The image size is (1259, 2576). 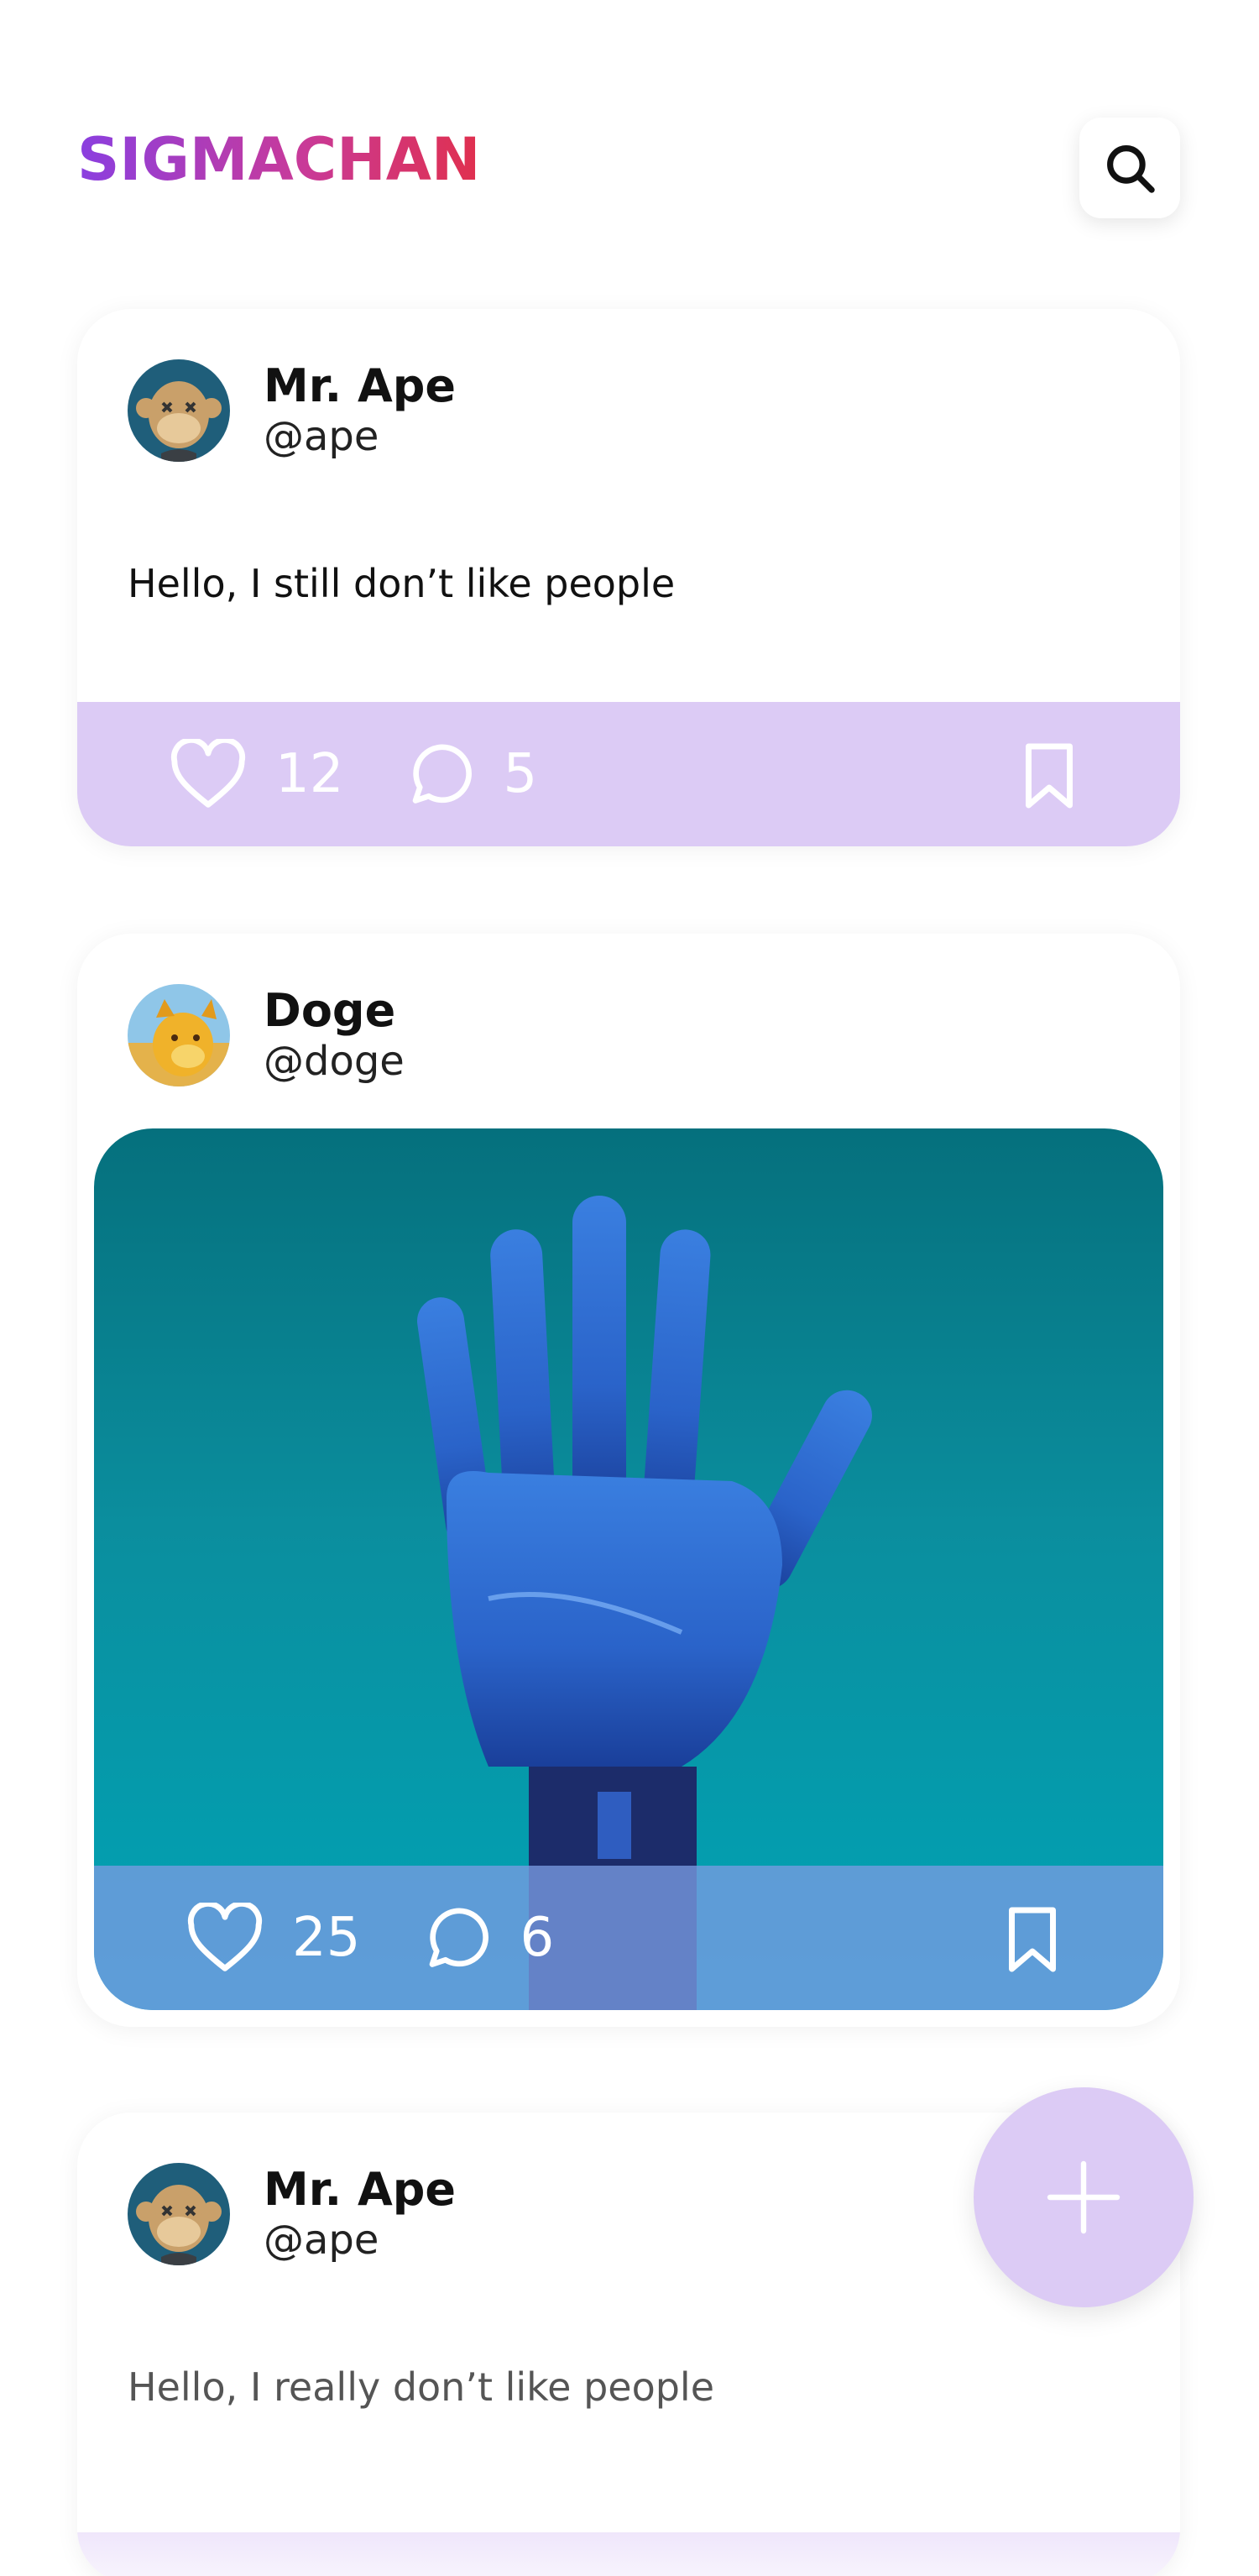 I want to click on comment-button: 5, so click(x=470, y=774).